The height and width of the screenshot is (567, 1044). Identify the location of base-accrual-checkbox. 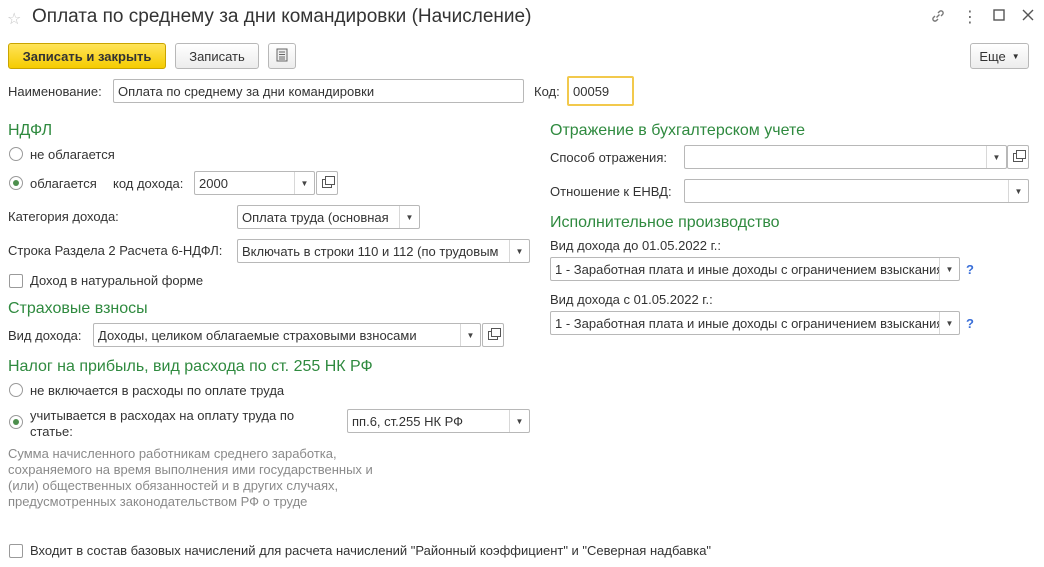
(16, 551).